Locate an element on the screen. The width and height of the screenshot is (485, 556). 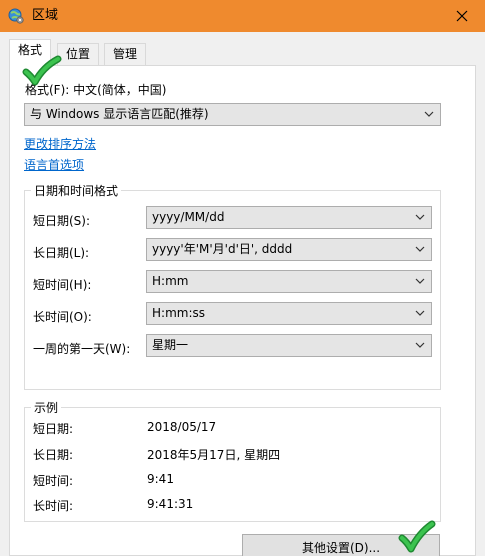
example-long-time-value: 9:41:31 is located at coordinates (170, 504).